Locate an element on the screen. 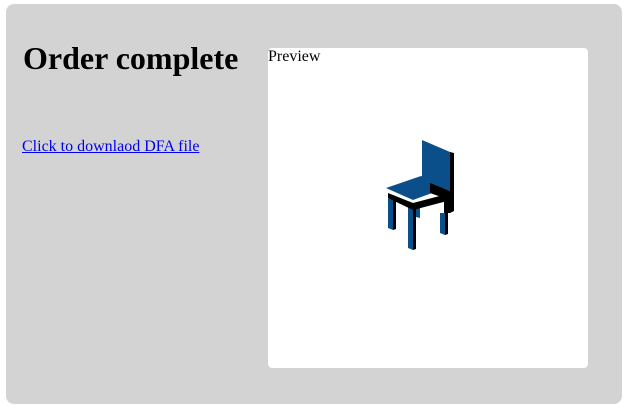  chair-front-leg-left is located at coordinates (390, 214).